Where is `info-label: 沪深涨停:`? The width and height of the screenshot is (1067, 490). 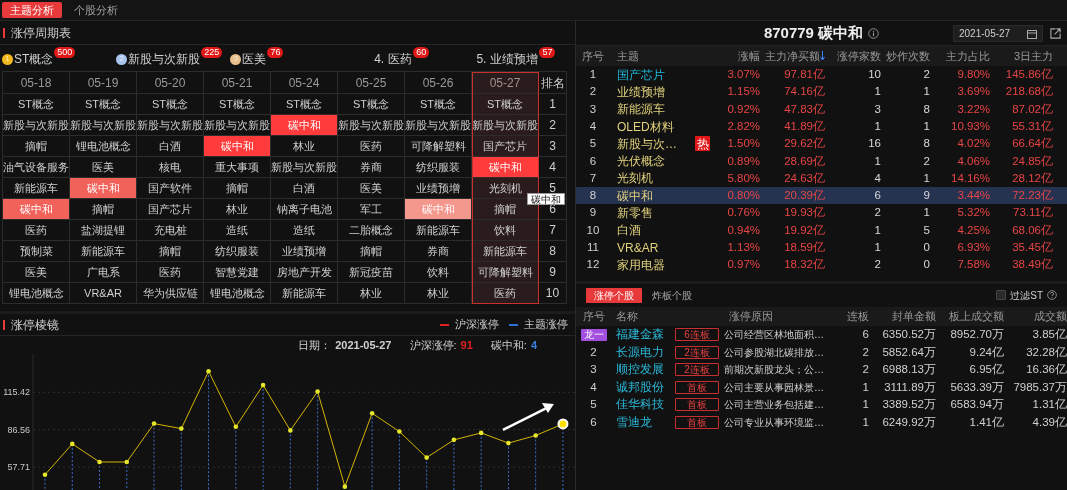 info-label: 沪深涨停: is located at coordinates (433, 345).